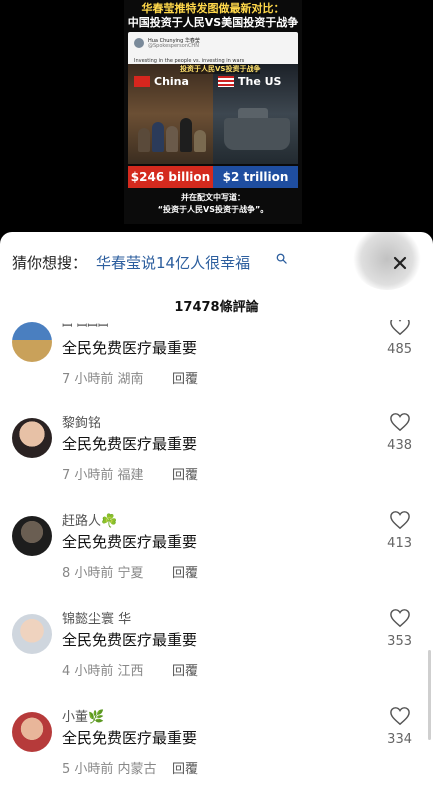  Describe the element at coordinates (216, 750) in the screenshot. I see `comment-item: 小董🌿 全民免费医疗最重要 5 小時前 内蒙古 回覆 334` at that location.